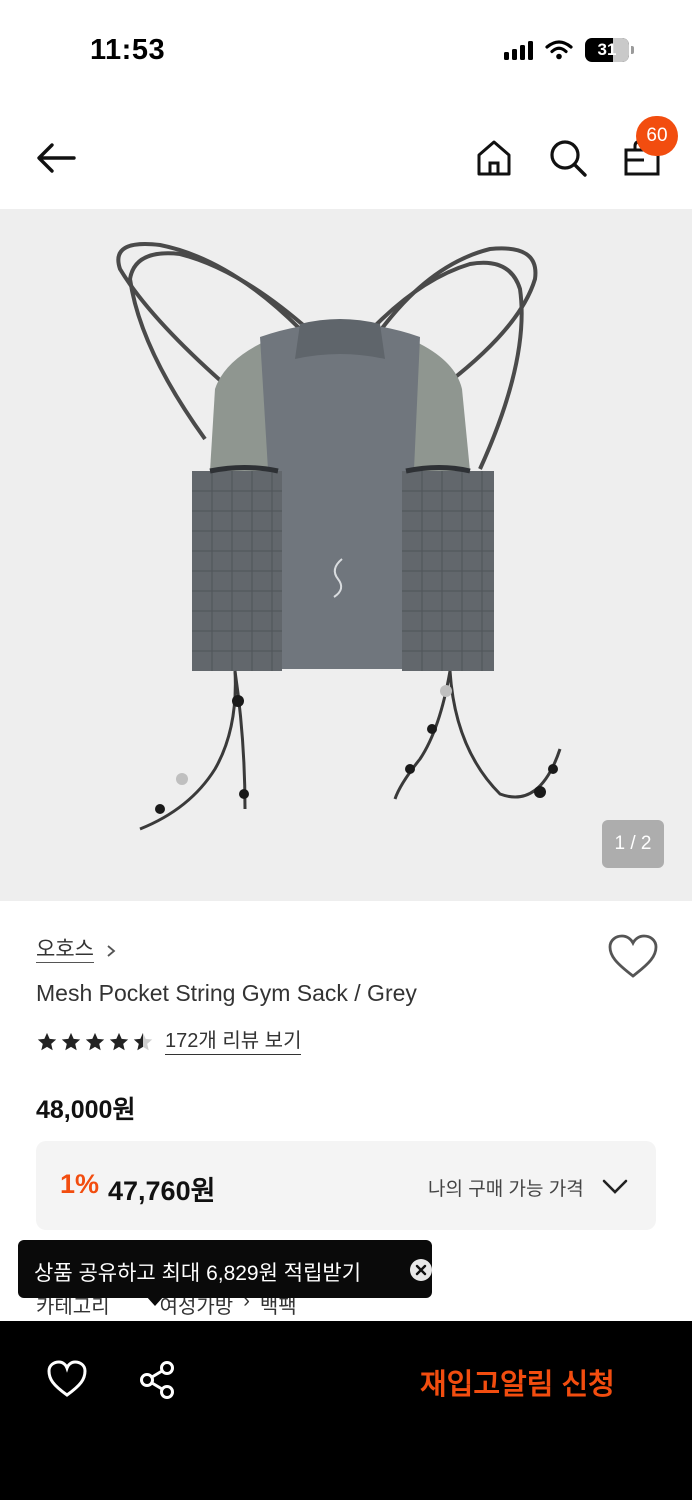  Describe the element at coordinates (615, 1186) in the screenshot. I see `chevron-down-icon` at that location.